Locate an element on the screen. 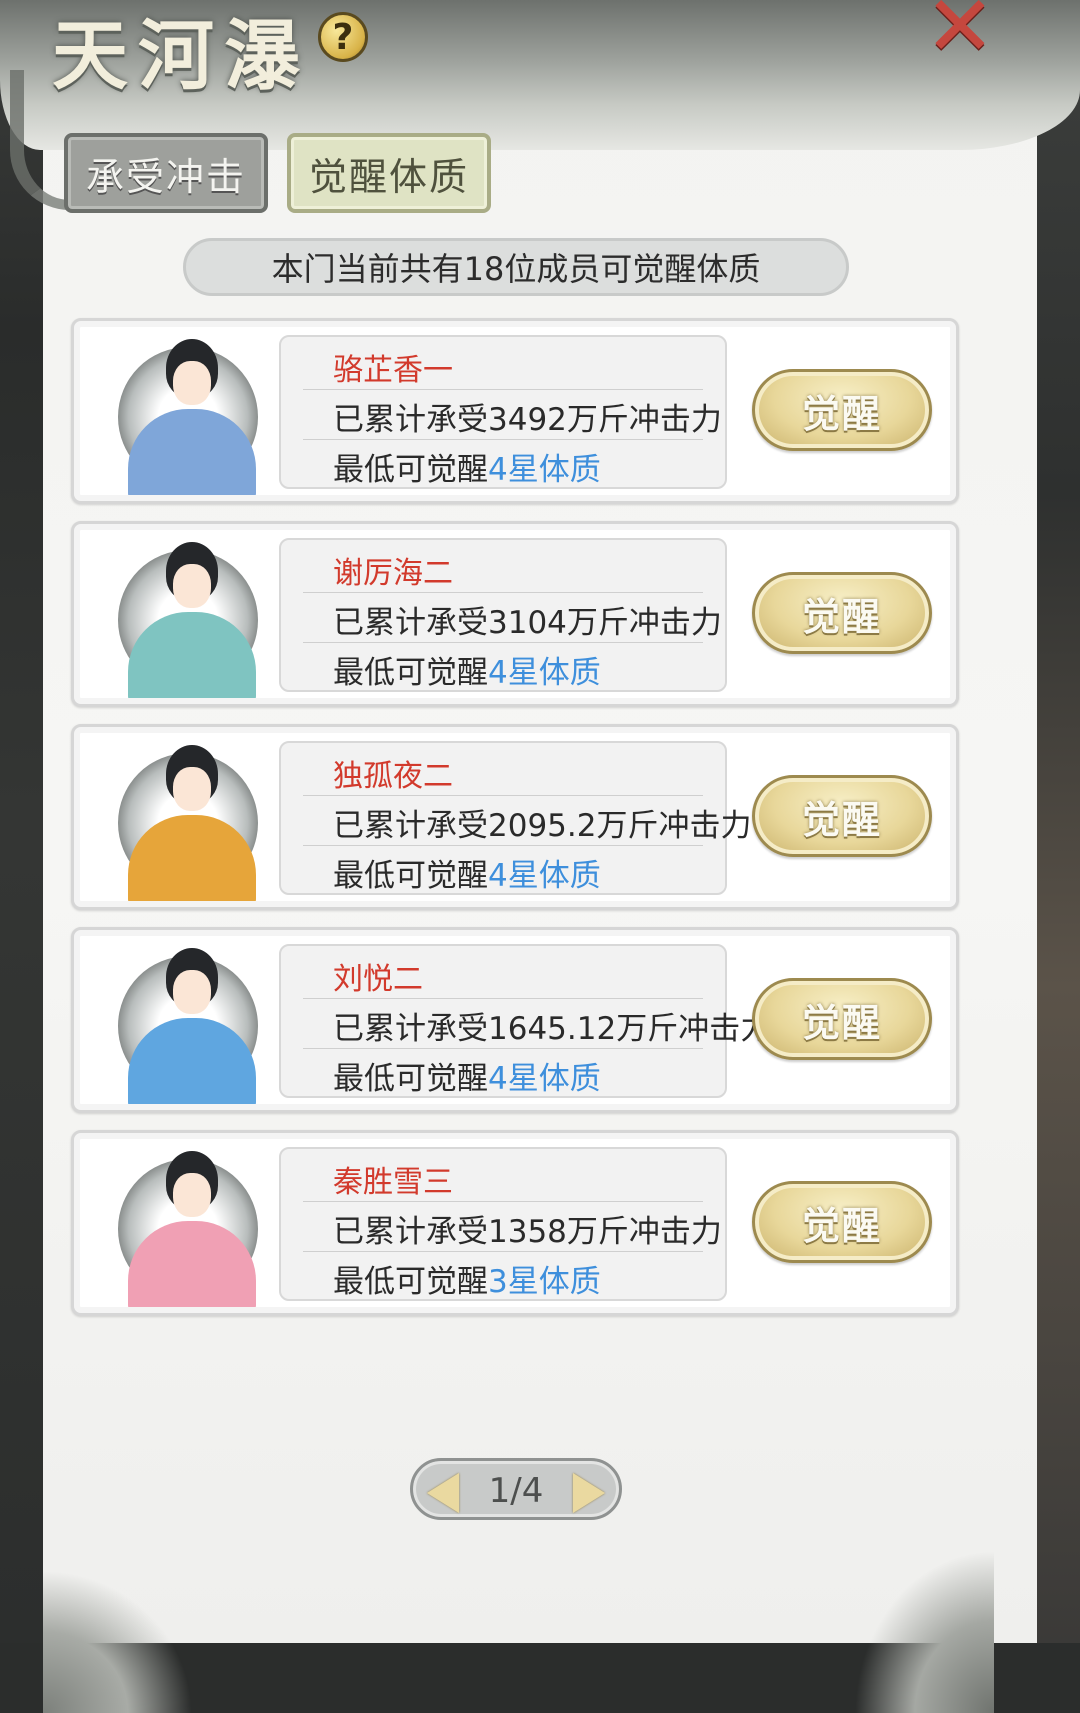 This screenshot has width=1080, height=1713. member-name: 独孤夜二 is located at coordinates (393, 776).